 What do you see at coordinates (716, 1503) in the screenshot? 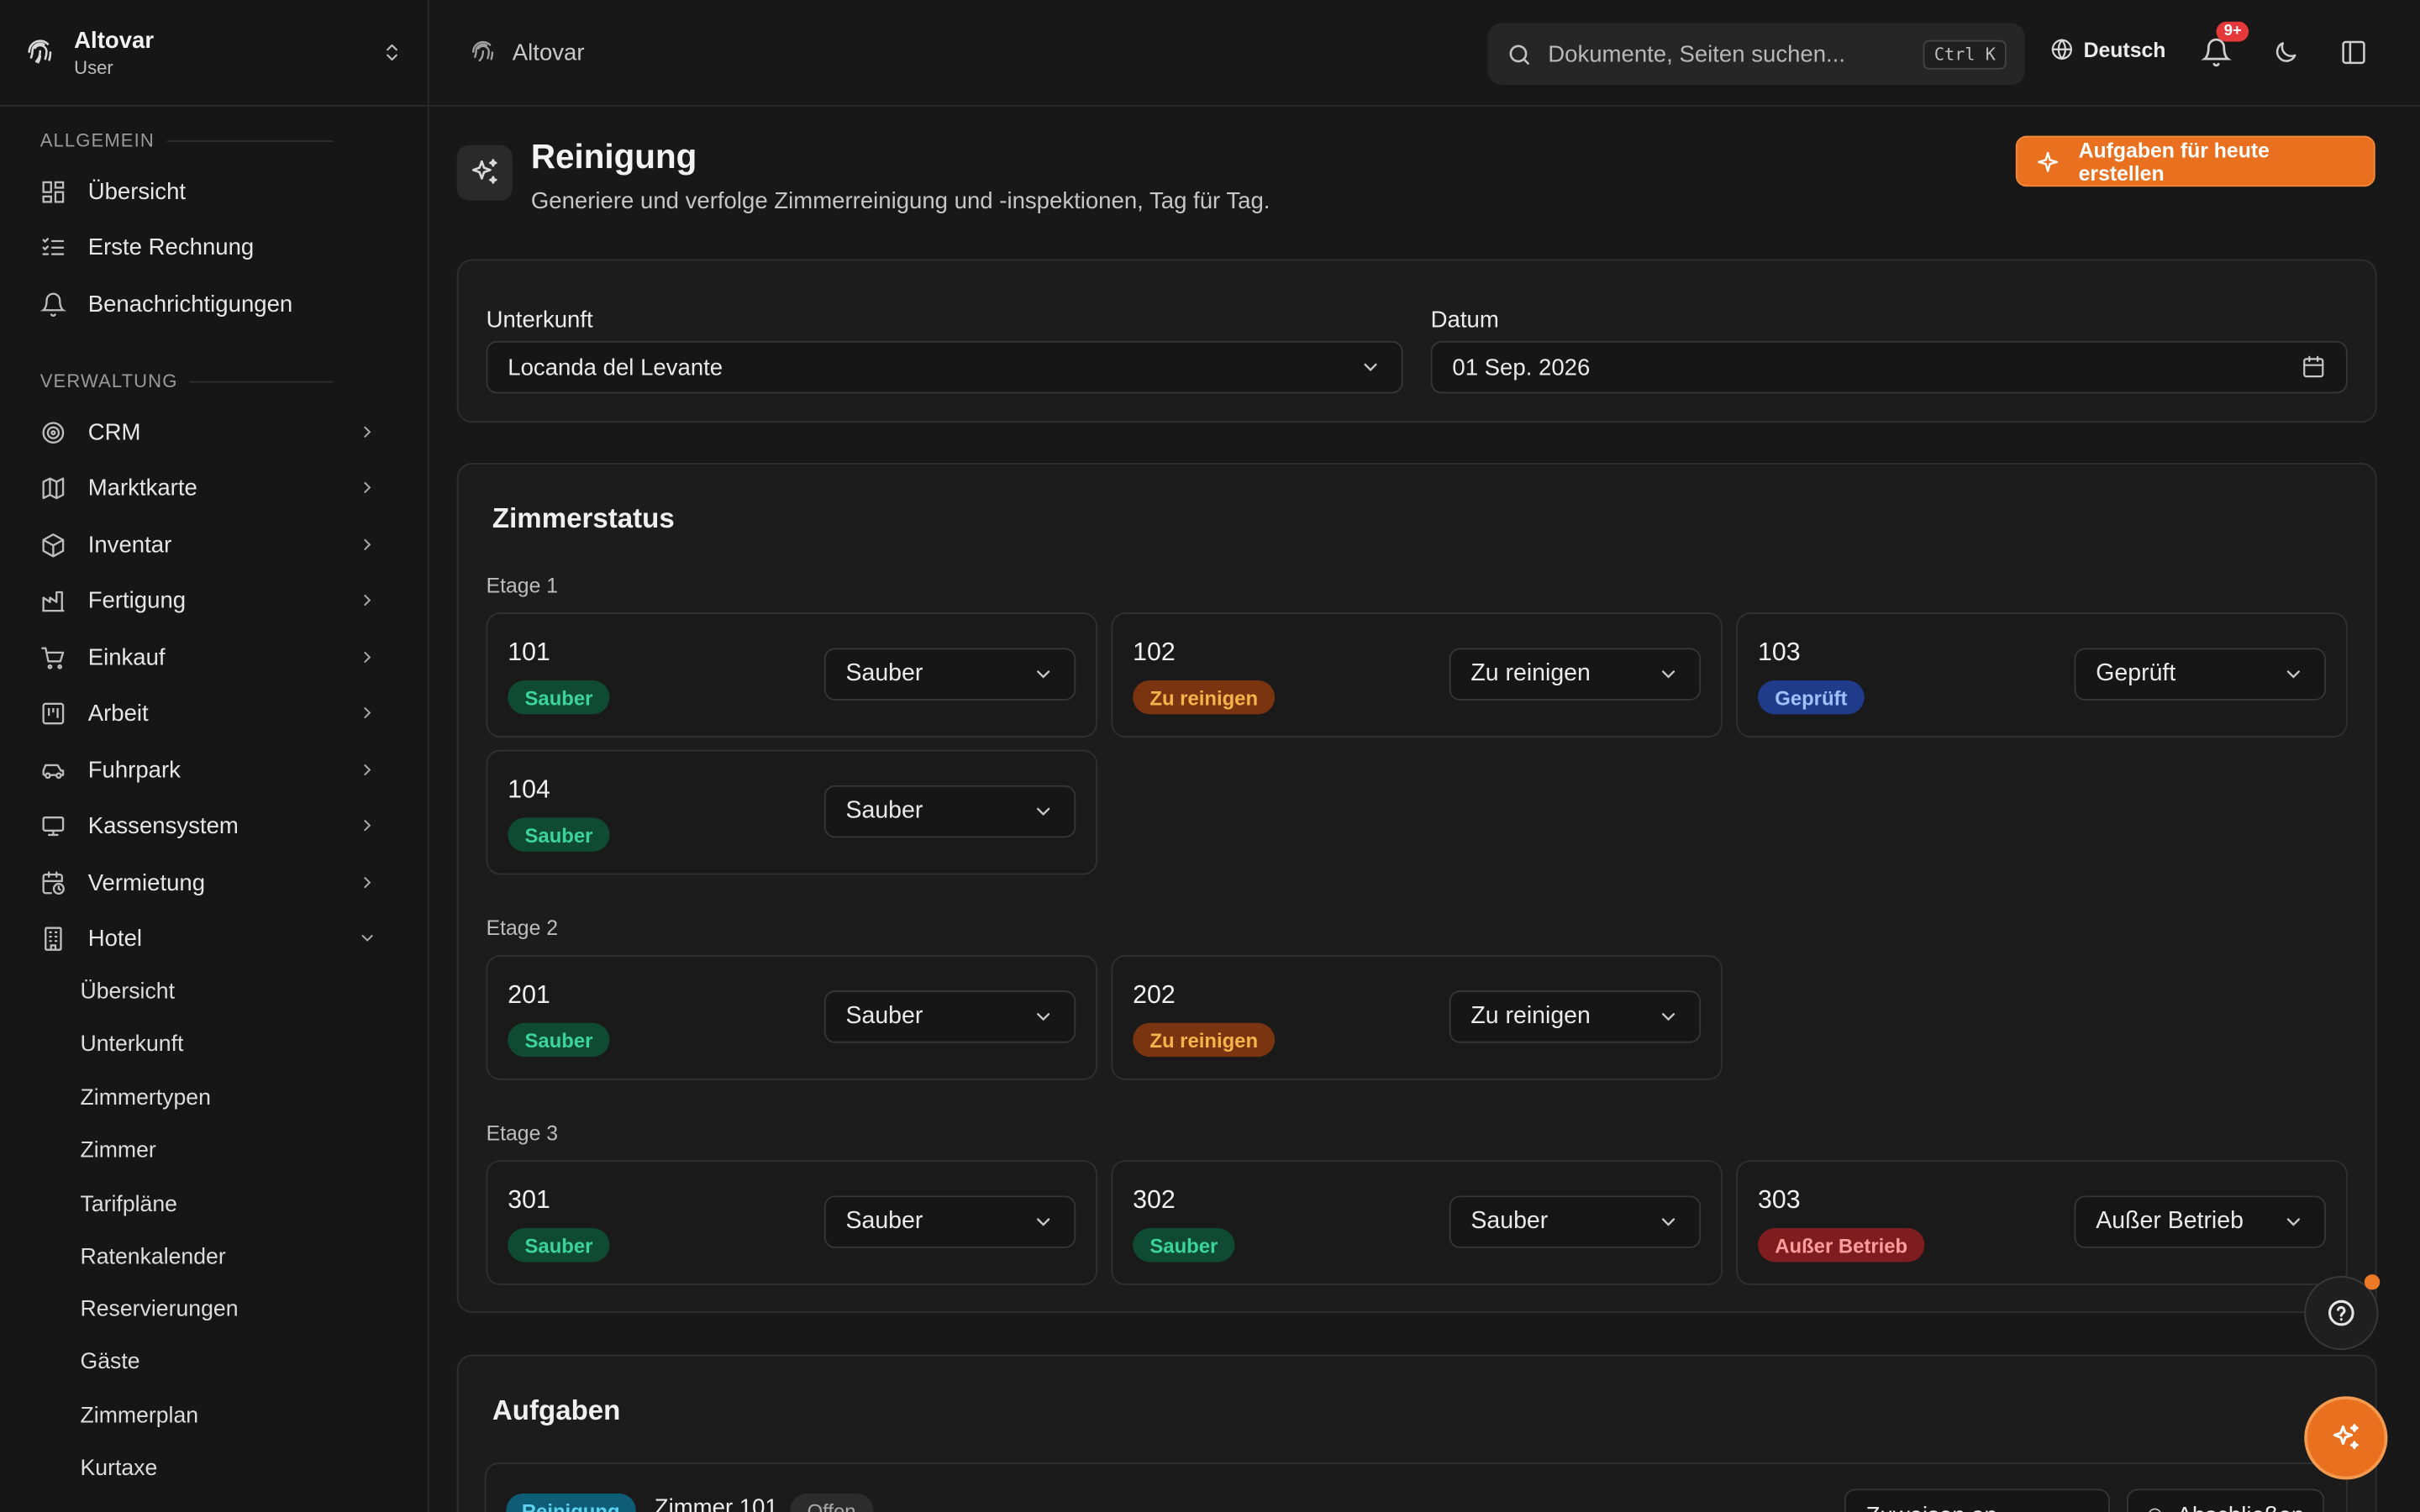
I see `task-room: Zimmer 101` at bounding box center [716, 1503].